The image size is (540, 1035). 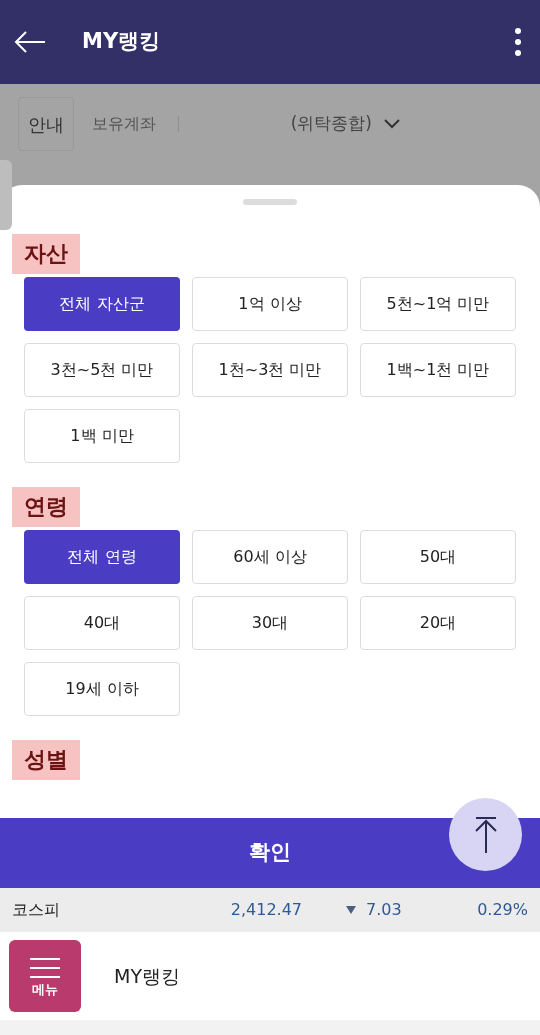 I want to click on section-title: 자산, so click(x=46, y=254).